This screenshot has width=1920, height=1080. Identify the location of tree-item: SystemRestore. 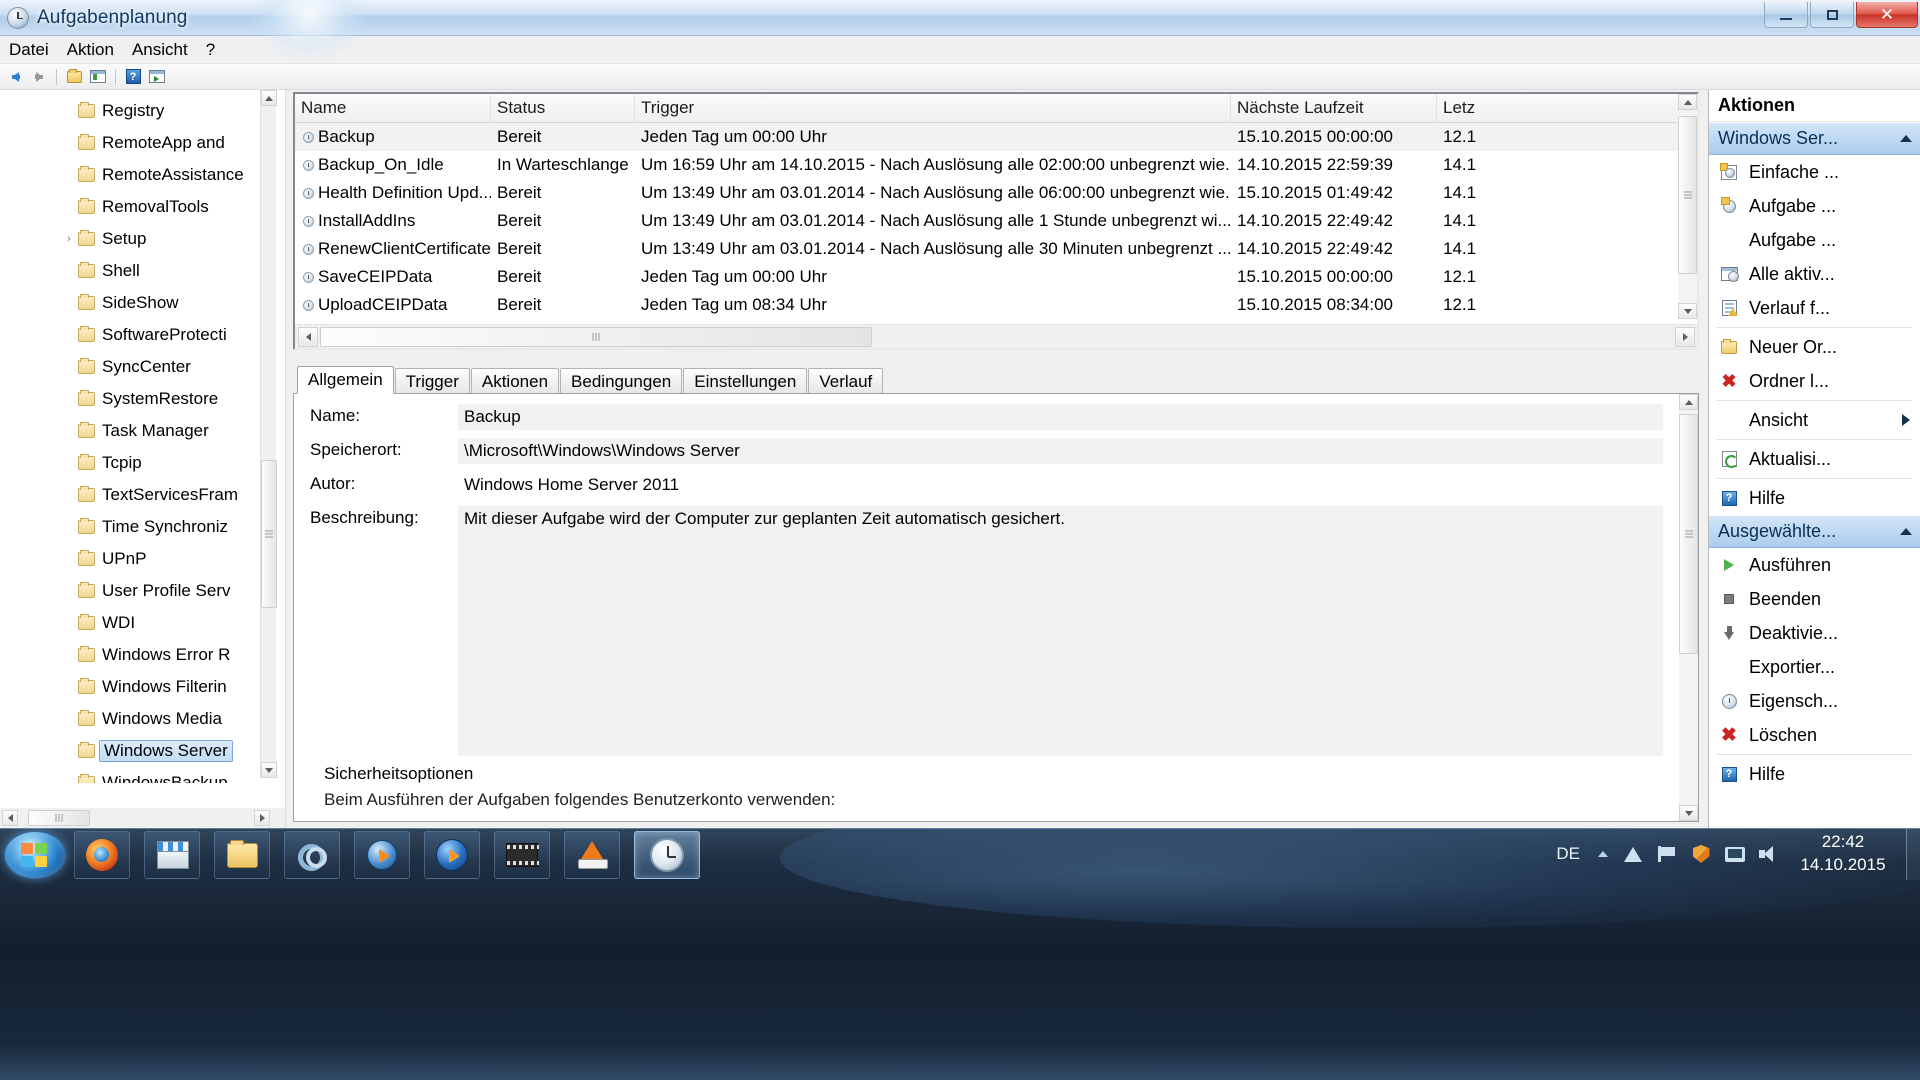
(131, 399).